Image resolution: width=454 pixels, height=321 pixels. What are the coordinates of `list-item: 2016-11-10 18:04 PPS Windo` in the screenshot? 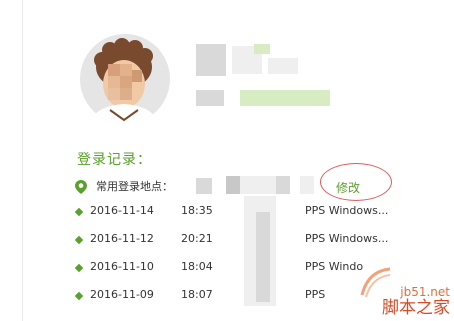 It's located at (239, 273).